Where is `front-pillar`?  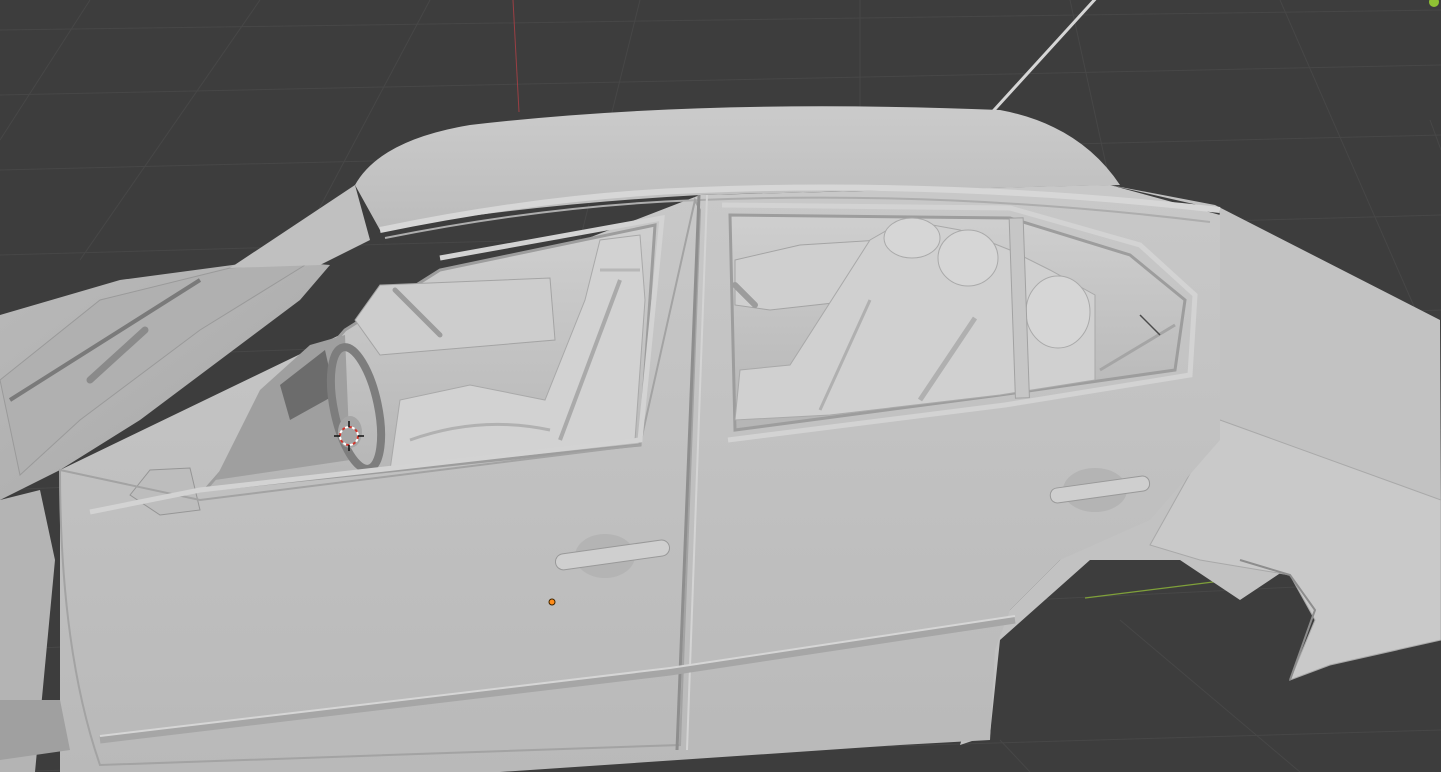 front-pillar is located at coordinates (300, 226).